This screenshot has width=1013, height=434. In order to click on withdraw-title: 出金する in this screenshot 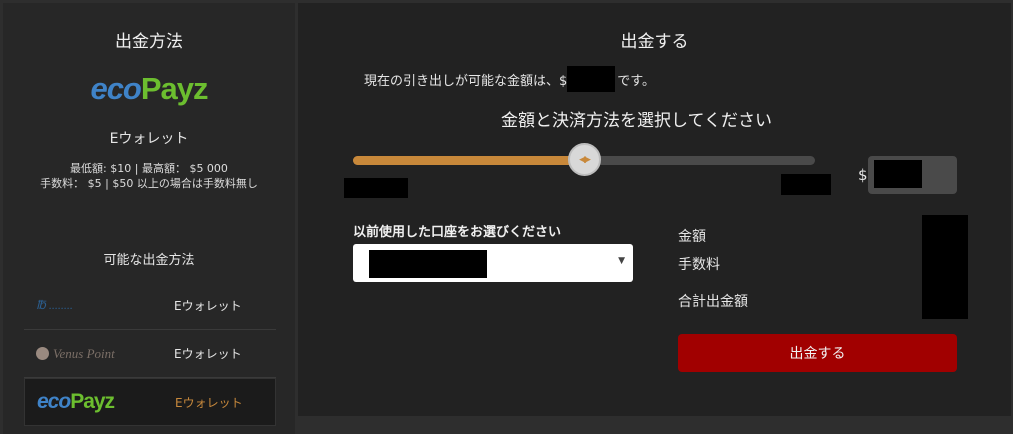, I will do `click(654, 42)`.